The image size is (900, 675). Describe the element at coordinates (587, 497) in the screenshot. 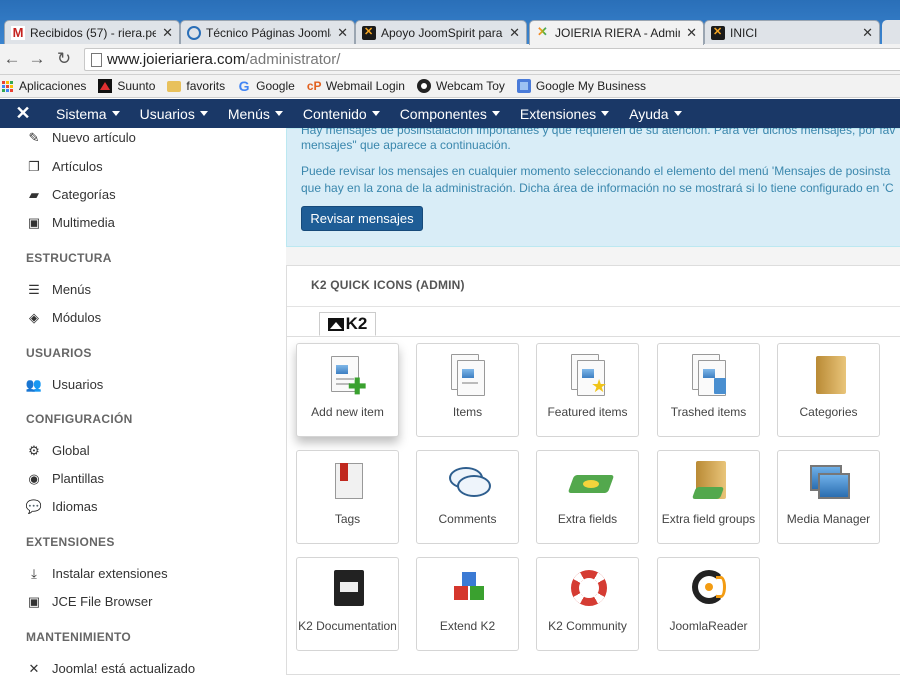

I see `quick-icon-extra-fields: Extra fields` at that location.